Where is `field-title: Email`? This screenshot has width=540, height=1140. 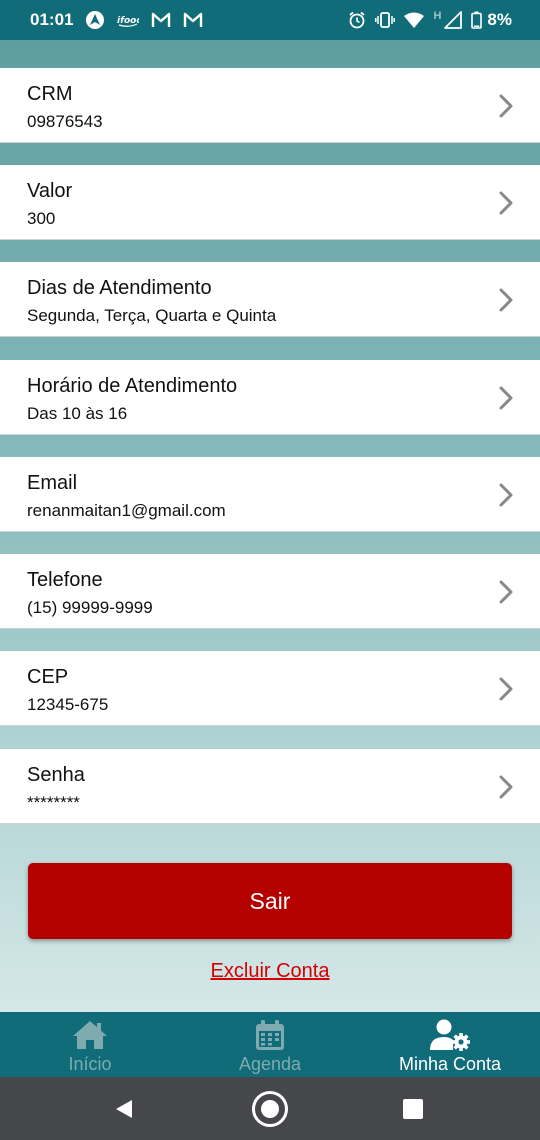 field-title: Email is located at coordinates (52, 483).